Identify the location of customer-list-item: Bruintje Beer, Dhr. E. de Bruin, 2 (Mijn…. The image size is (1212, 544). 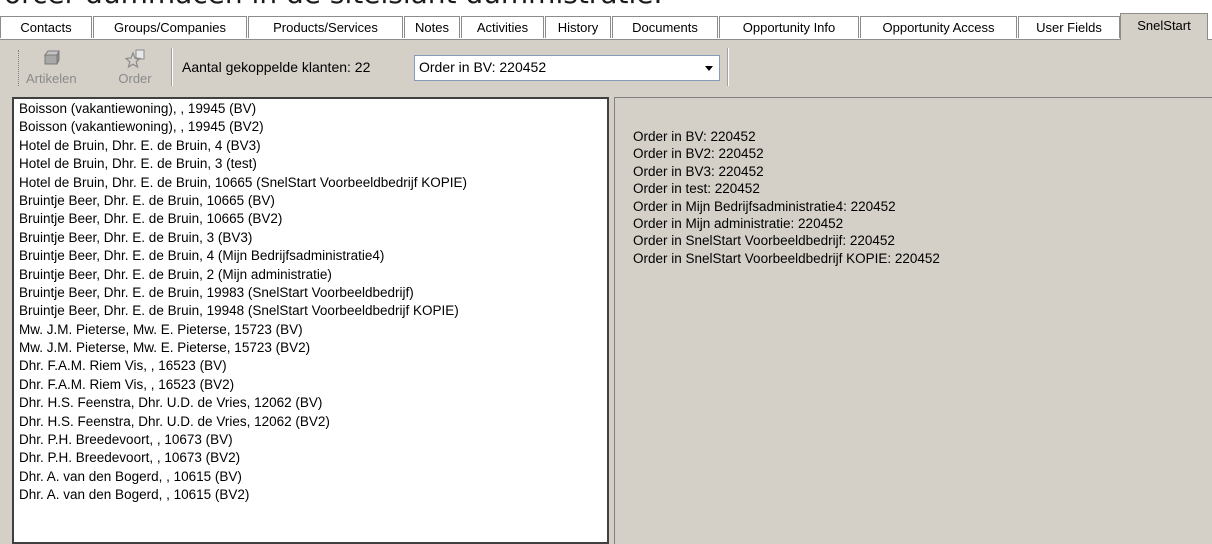
(310, 275).